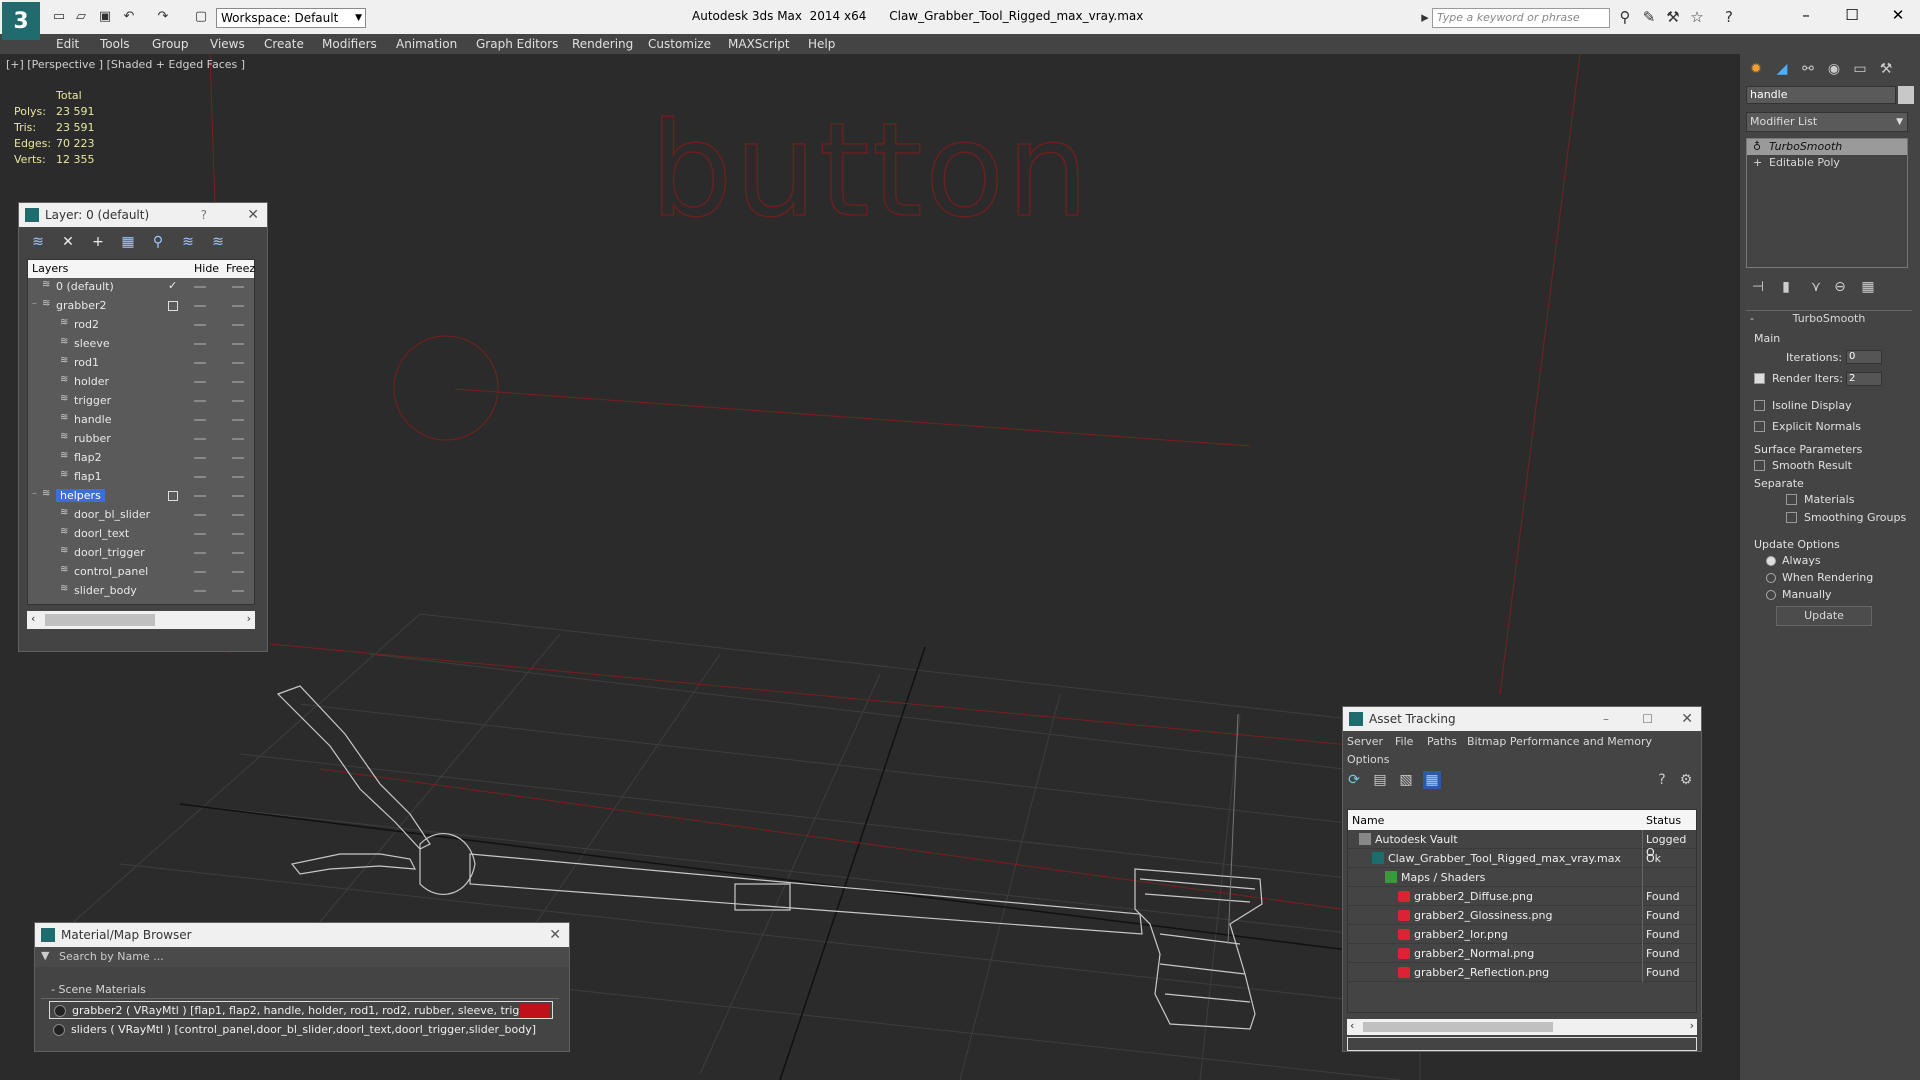 The image size is (1920, 1080). Describe the element at coordinates (218, 242) in the screenshot. I see `freeze-all-icon: ≋` at that location.